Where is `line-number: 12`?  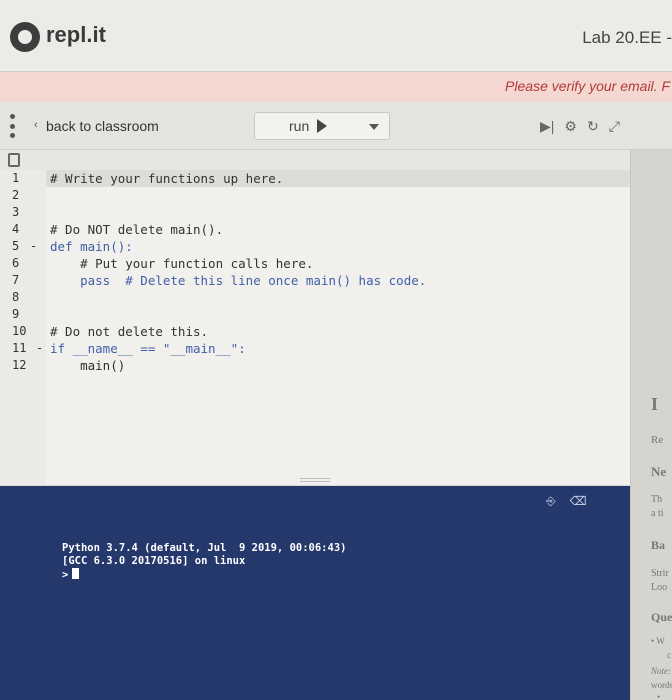
line-number: 12 is located at coordinates (19, 365).